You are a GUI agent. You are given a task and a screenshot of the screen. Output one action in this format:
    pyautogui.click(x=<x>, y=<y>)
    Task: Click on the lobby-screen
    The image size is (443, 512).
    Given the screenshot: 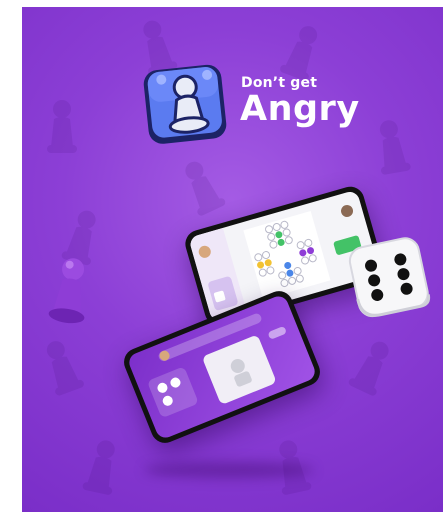 What is the action you would take?
    pyautogui.click(x=222, y=367)
    